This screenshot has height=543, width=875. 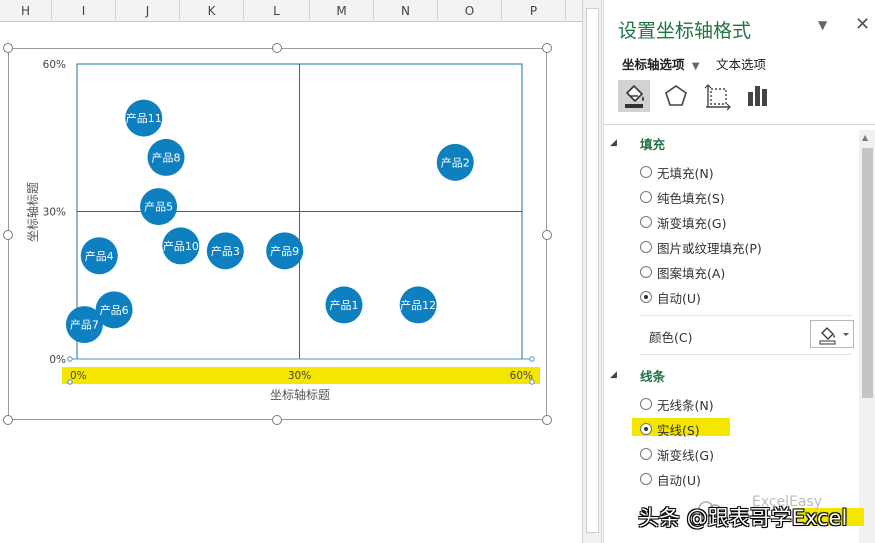 What do you see at coordinates (521, 376) in the screenshot?
I see `x-tick-label: 60%` at bounding box center [521, 376].